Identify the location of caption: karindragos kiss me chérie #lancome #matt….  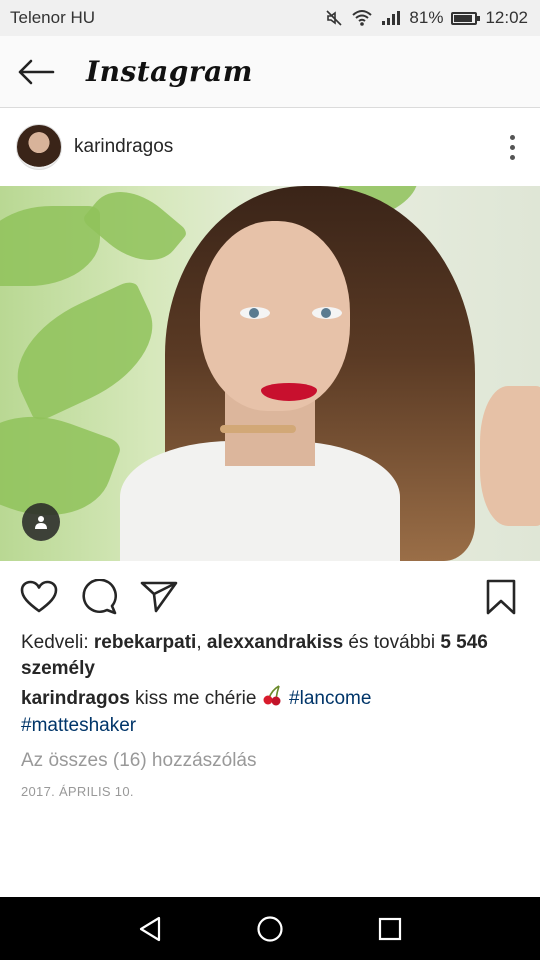
(271, 711).